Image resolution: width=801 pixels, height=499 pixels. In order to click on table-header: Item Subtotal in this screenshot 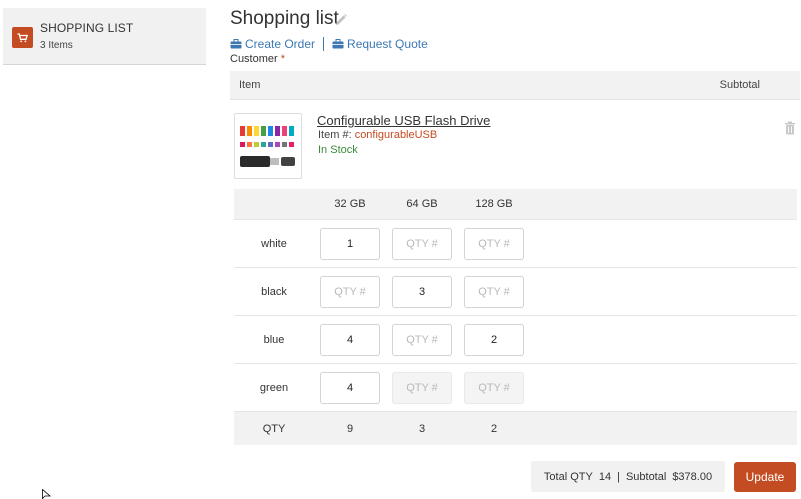, I will do `click(515, 85)`.